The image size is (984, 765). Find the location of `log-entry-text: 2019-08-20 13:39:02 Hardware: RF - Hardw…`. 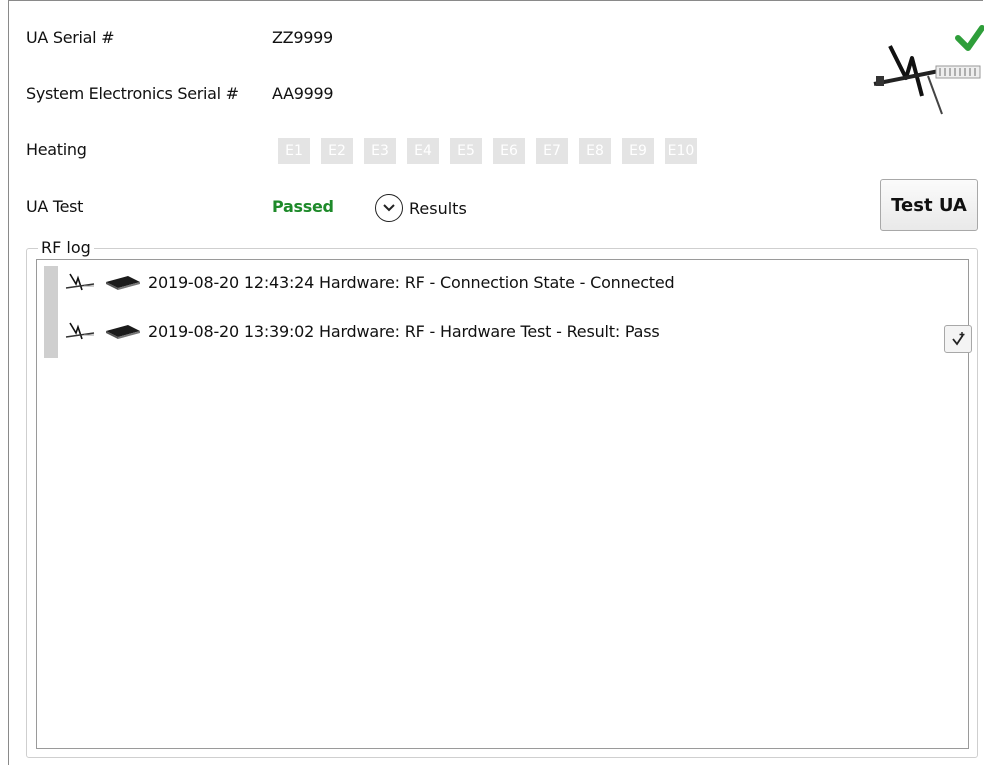

log-entry-text: 2019-08-20 13:39:02 Hardware: RF - Hardw… is located at coordinates (404, 331).